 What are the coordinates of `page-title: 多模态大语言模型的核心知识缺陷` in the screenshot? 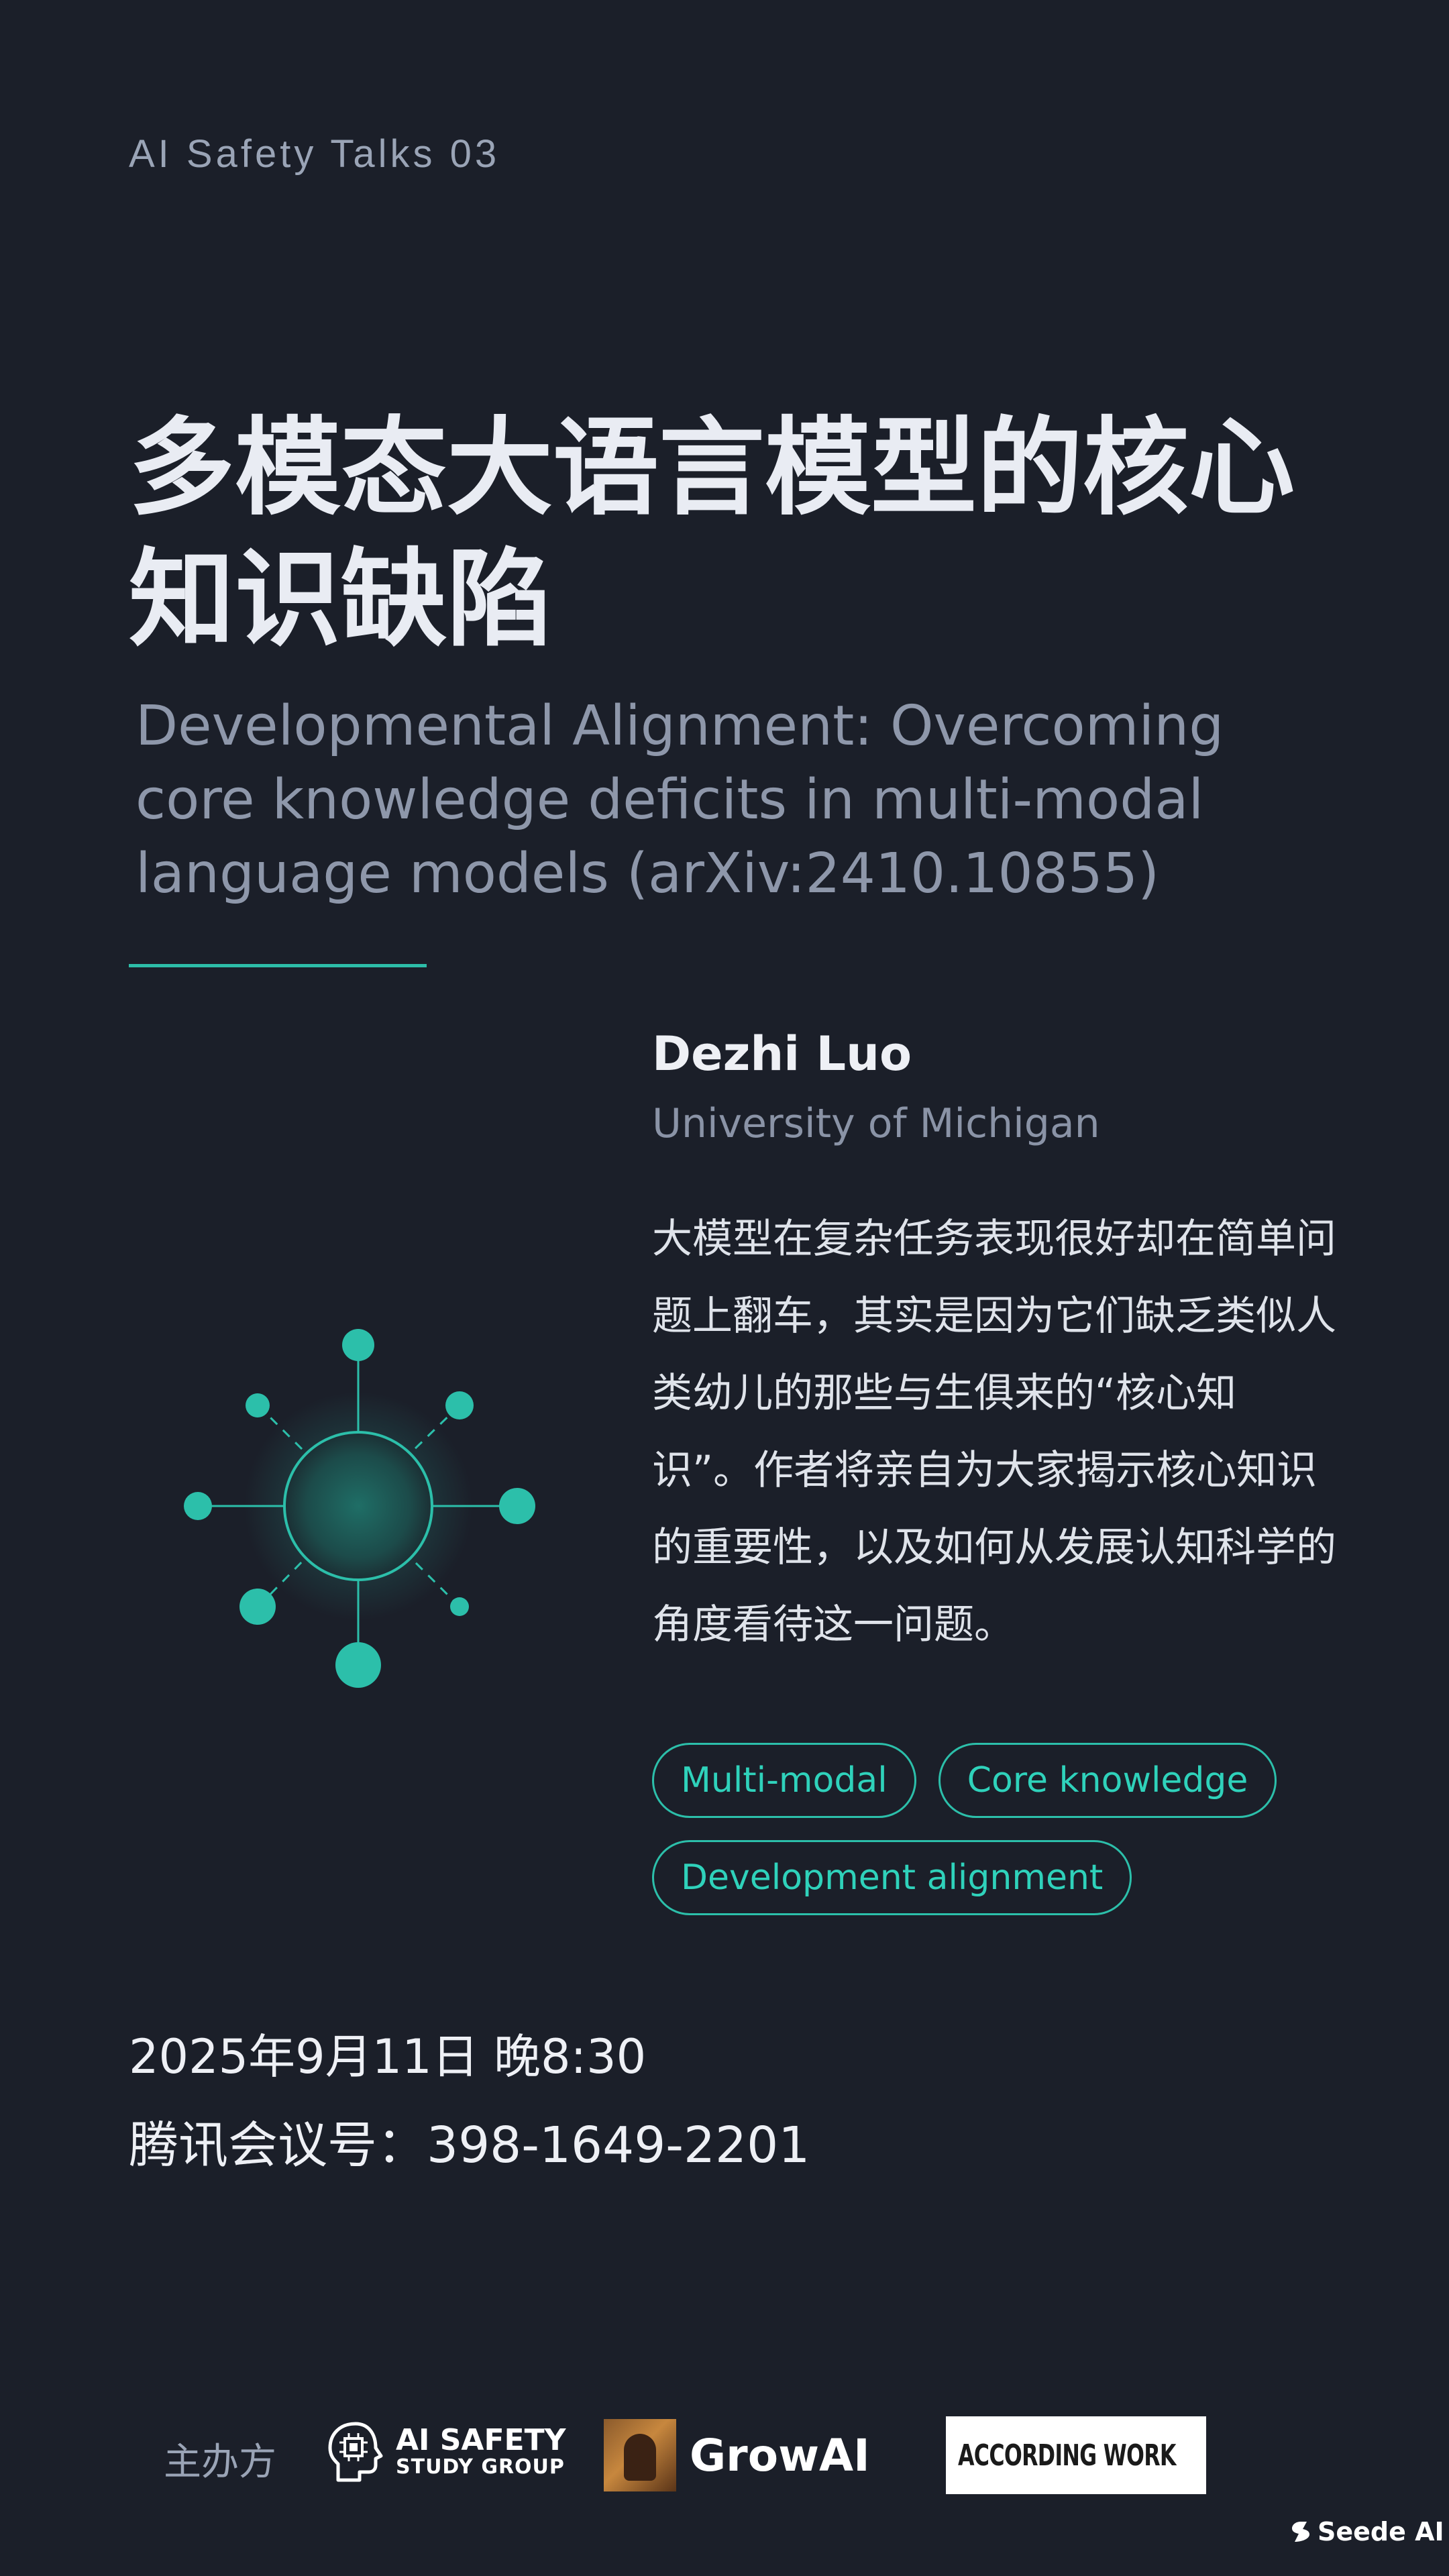 It's located at (712, 534).